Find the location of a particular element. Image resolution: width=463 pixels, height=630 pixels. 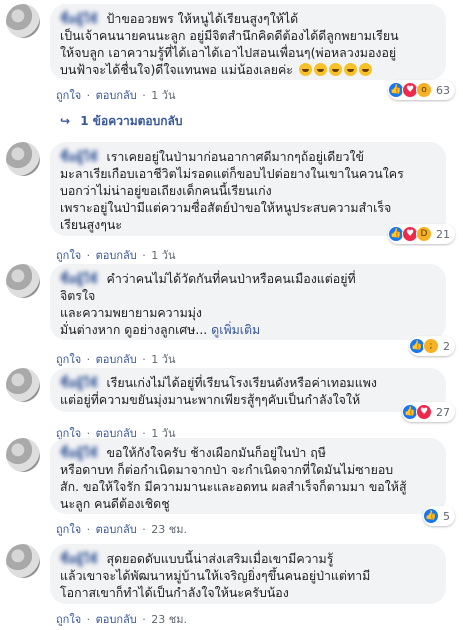

like-reaction-icon: 👍 is located at coordinates (431, 516).